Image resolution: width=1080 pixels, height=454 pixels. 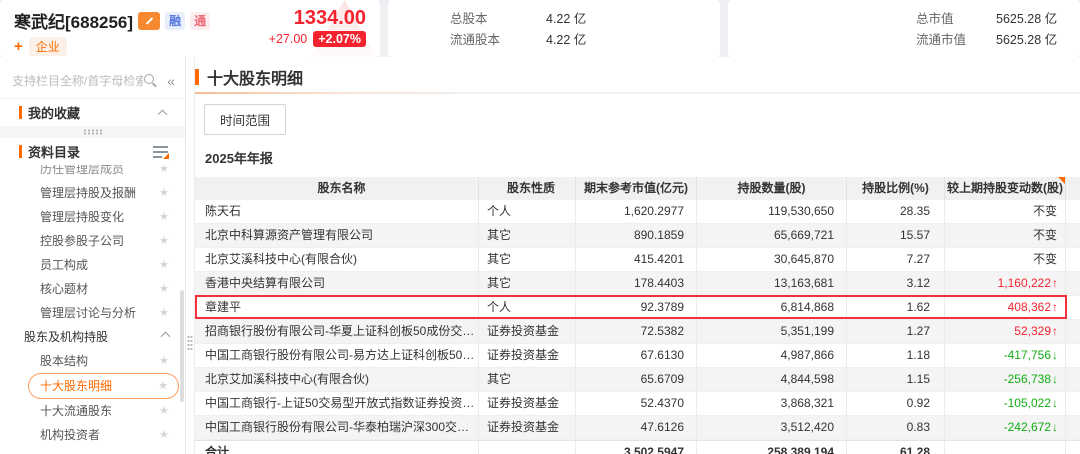 I want to click on page-title: 十大股东明细, so click(x=255, y=79).